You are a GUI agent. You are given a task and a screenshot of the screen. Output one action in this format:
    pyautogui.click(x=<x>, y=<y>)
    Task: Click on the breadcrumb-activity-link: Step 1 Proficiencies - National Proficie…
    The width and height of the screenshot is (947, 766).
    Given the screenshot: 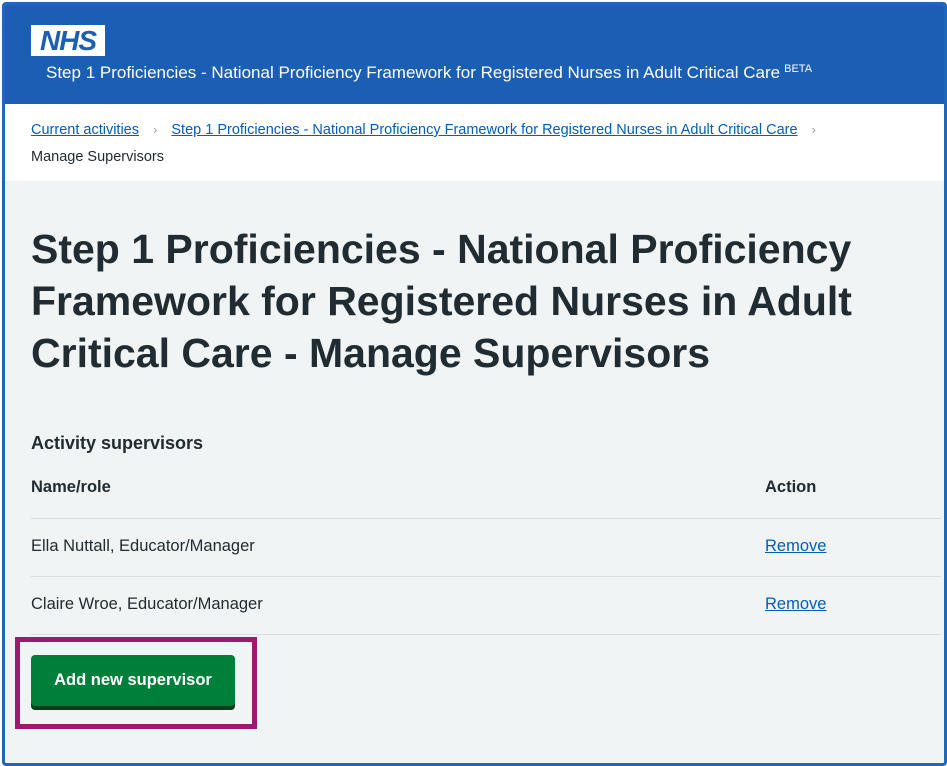 What is the action you would take?
    pyautogui.click(x=484, y=130)
    